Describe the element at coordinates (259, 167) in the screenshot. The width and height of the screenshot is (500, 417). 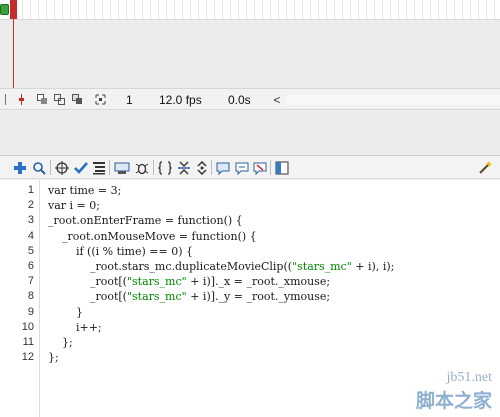
I see `remove-comment-icon` at that location.